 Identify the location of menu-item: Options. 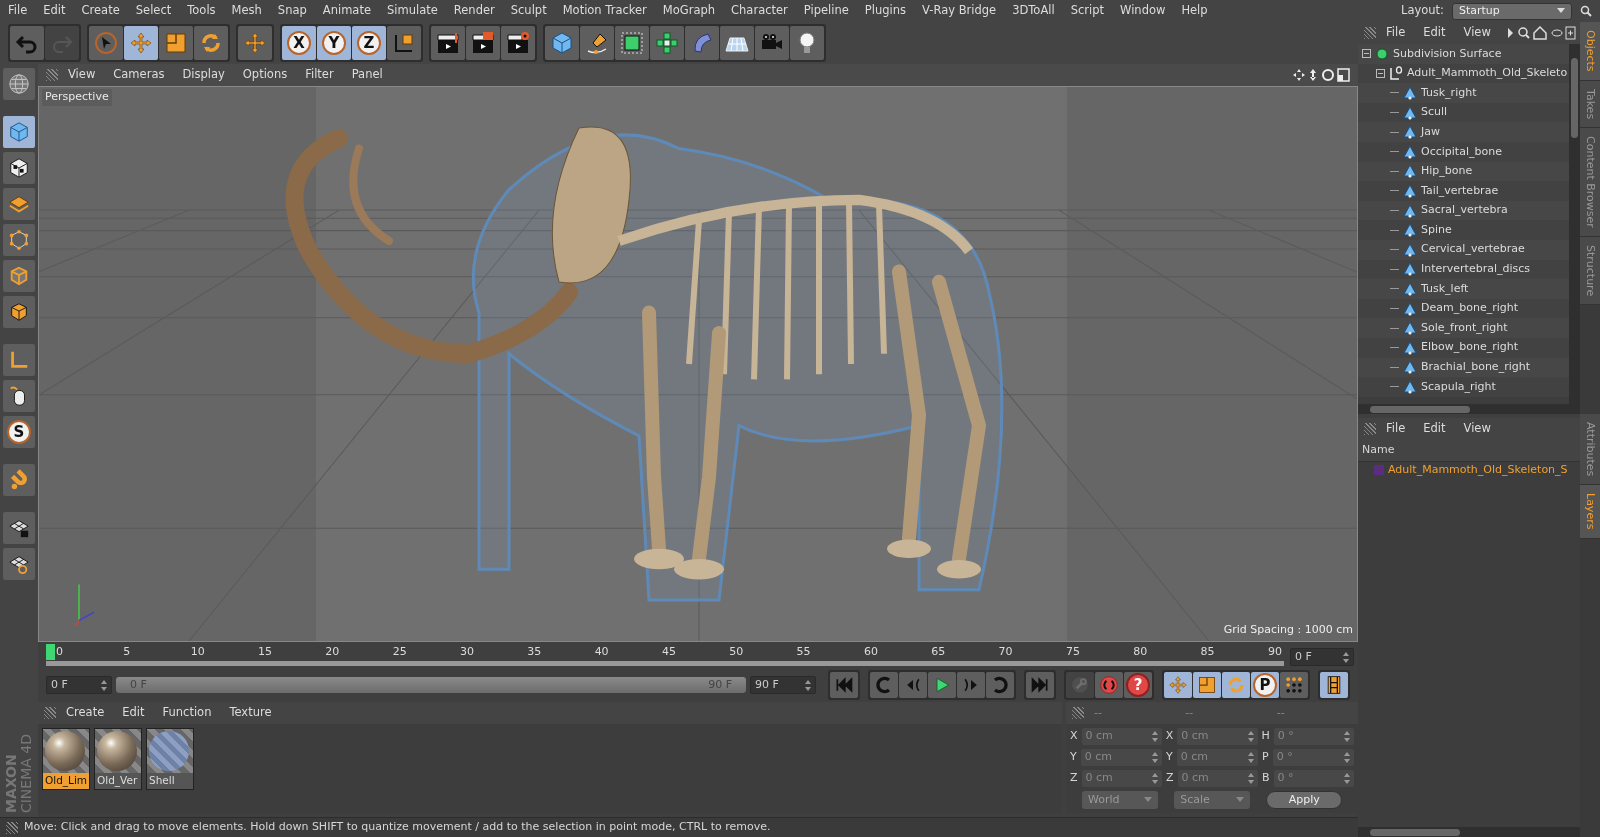
(265, 75).